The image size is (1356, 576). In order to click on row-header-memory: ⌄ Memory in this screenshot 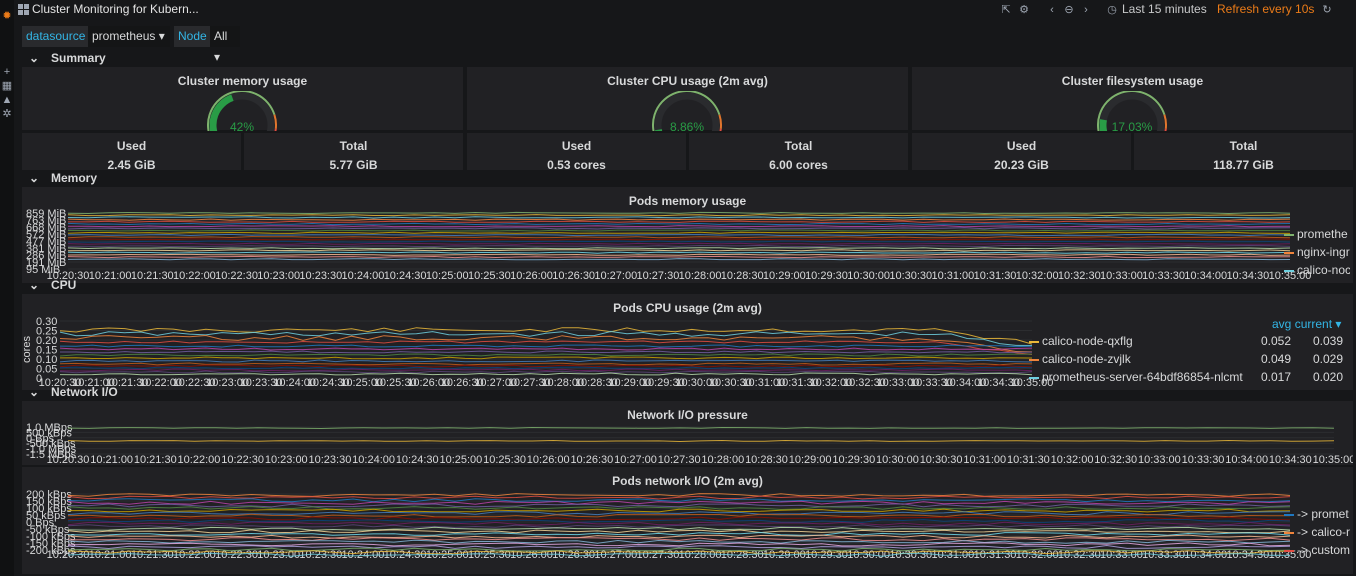, I will do `click(59, 178)`.